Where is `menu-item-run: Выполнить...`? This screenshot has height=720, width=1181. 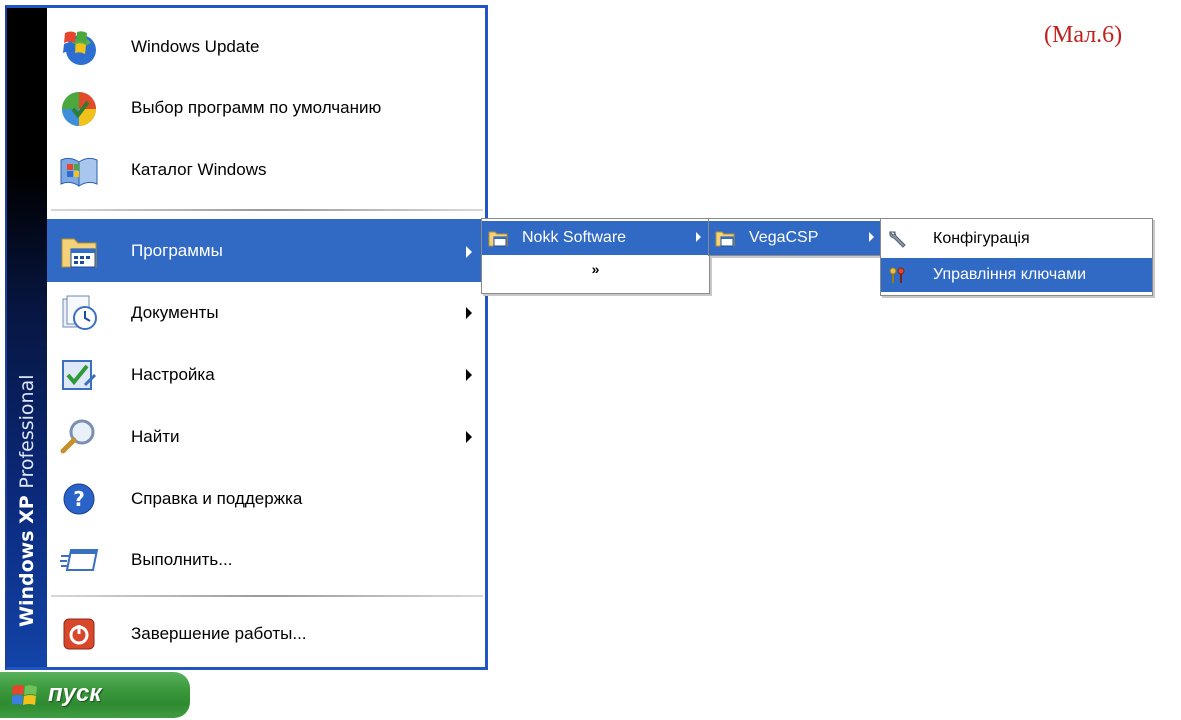 menu-item-run: Выполнить... is located at coordinates (266, 560).